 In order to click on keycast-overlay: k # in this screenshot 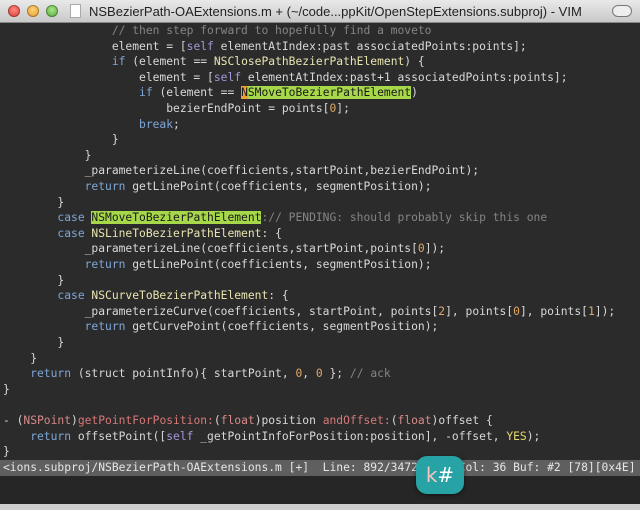, I will do `click(440, 475)`.